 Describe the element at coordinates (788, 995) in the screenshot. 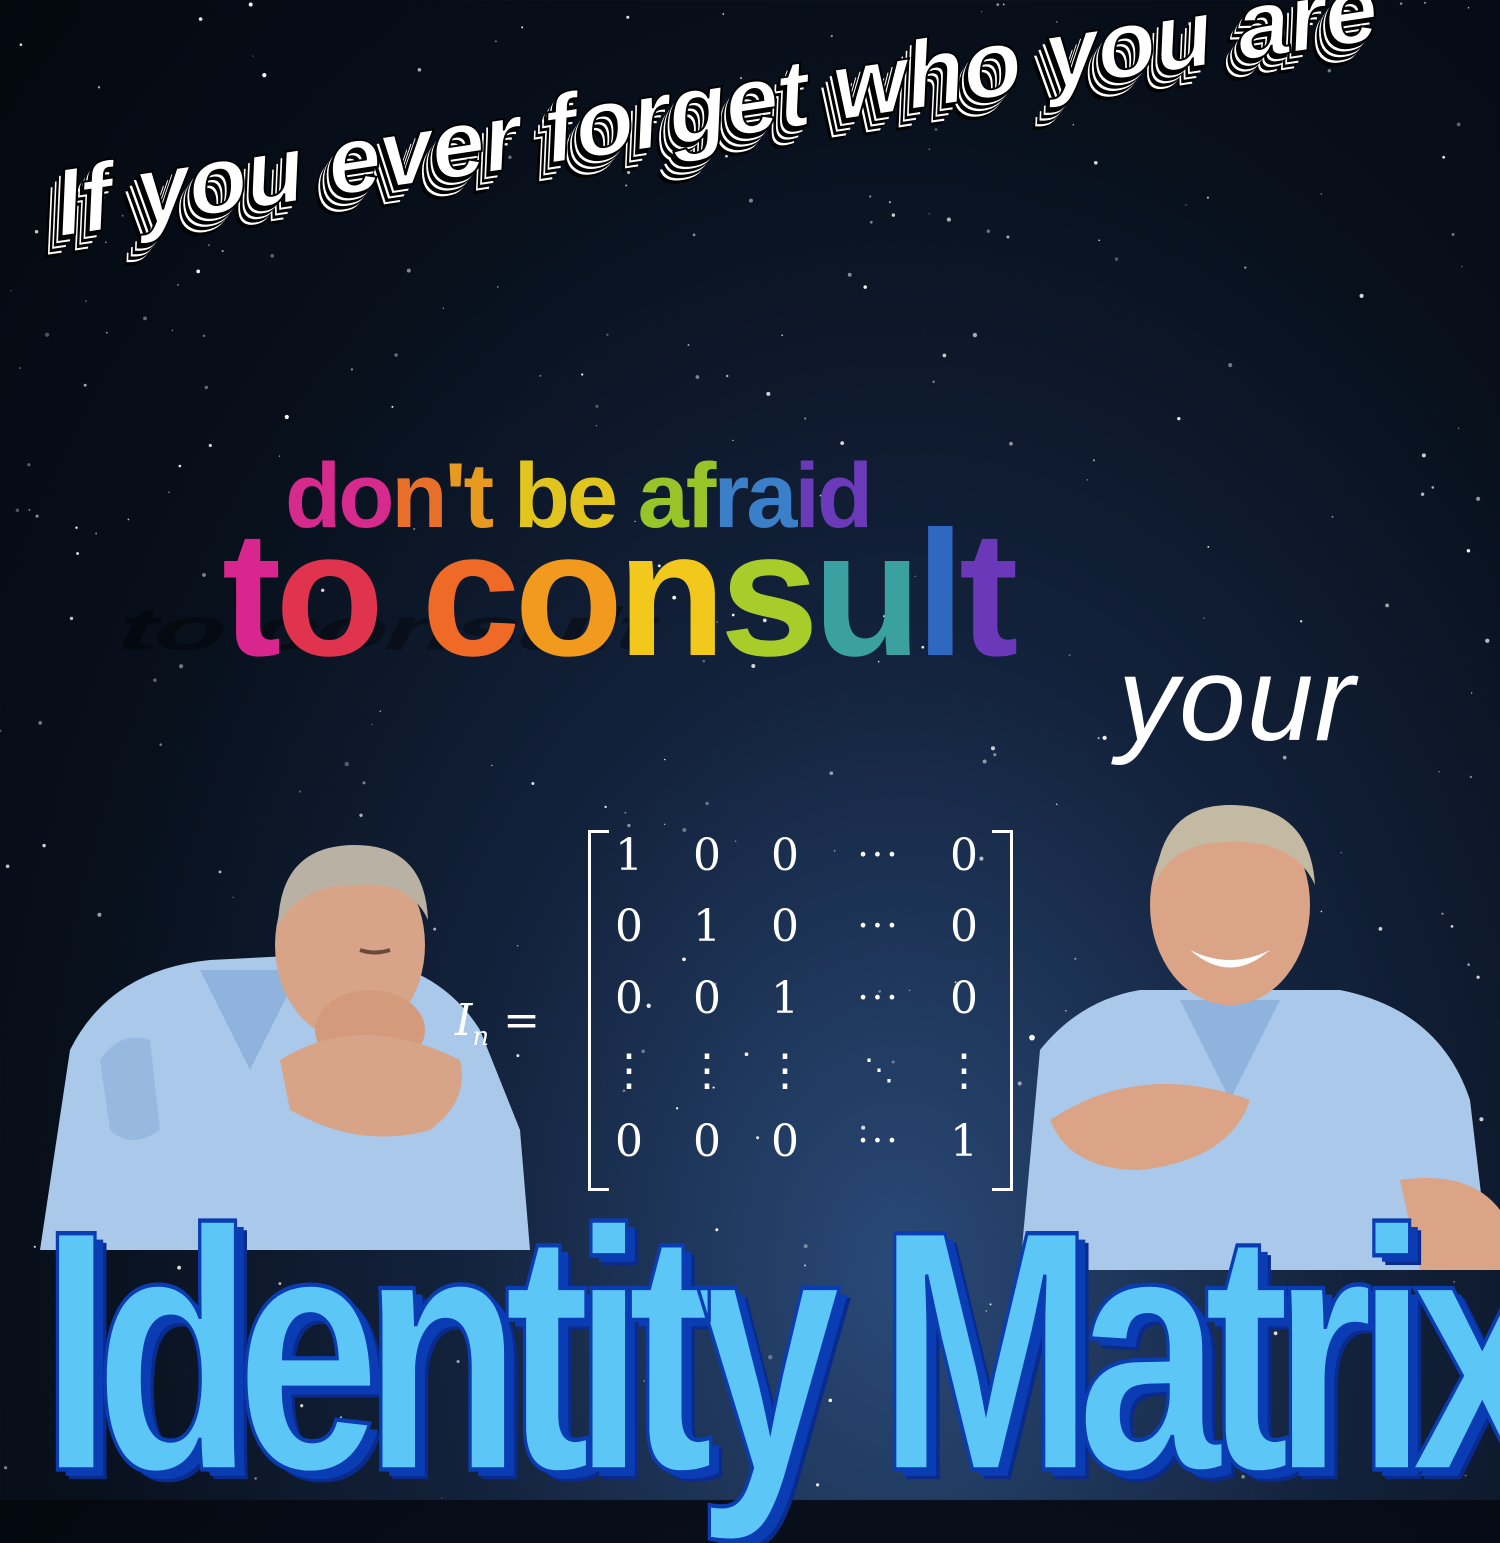

I see `matrix-grid: 1 0 0 ··· 0 0 1 0 ··· 0 0 0 1 ··· 0 ⋮ ⋮ ⋮ ⋱ ⋮ 0 0 0 ··· 1` at that location.